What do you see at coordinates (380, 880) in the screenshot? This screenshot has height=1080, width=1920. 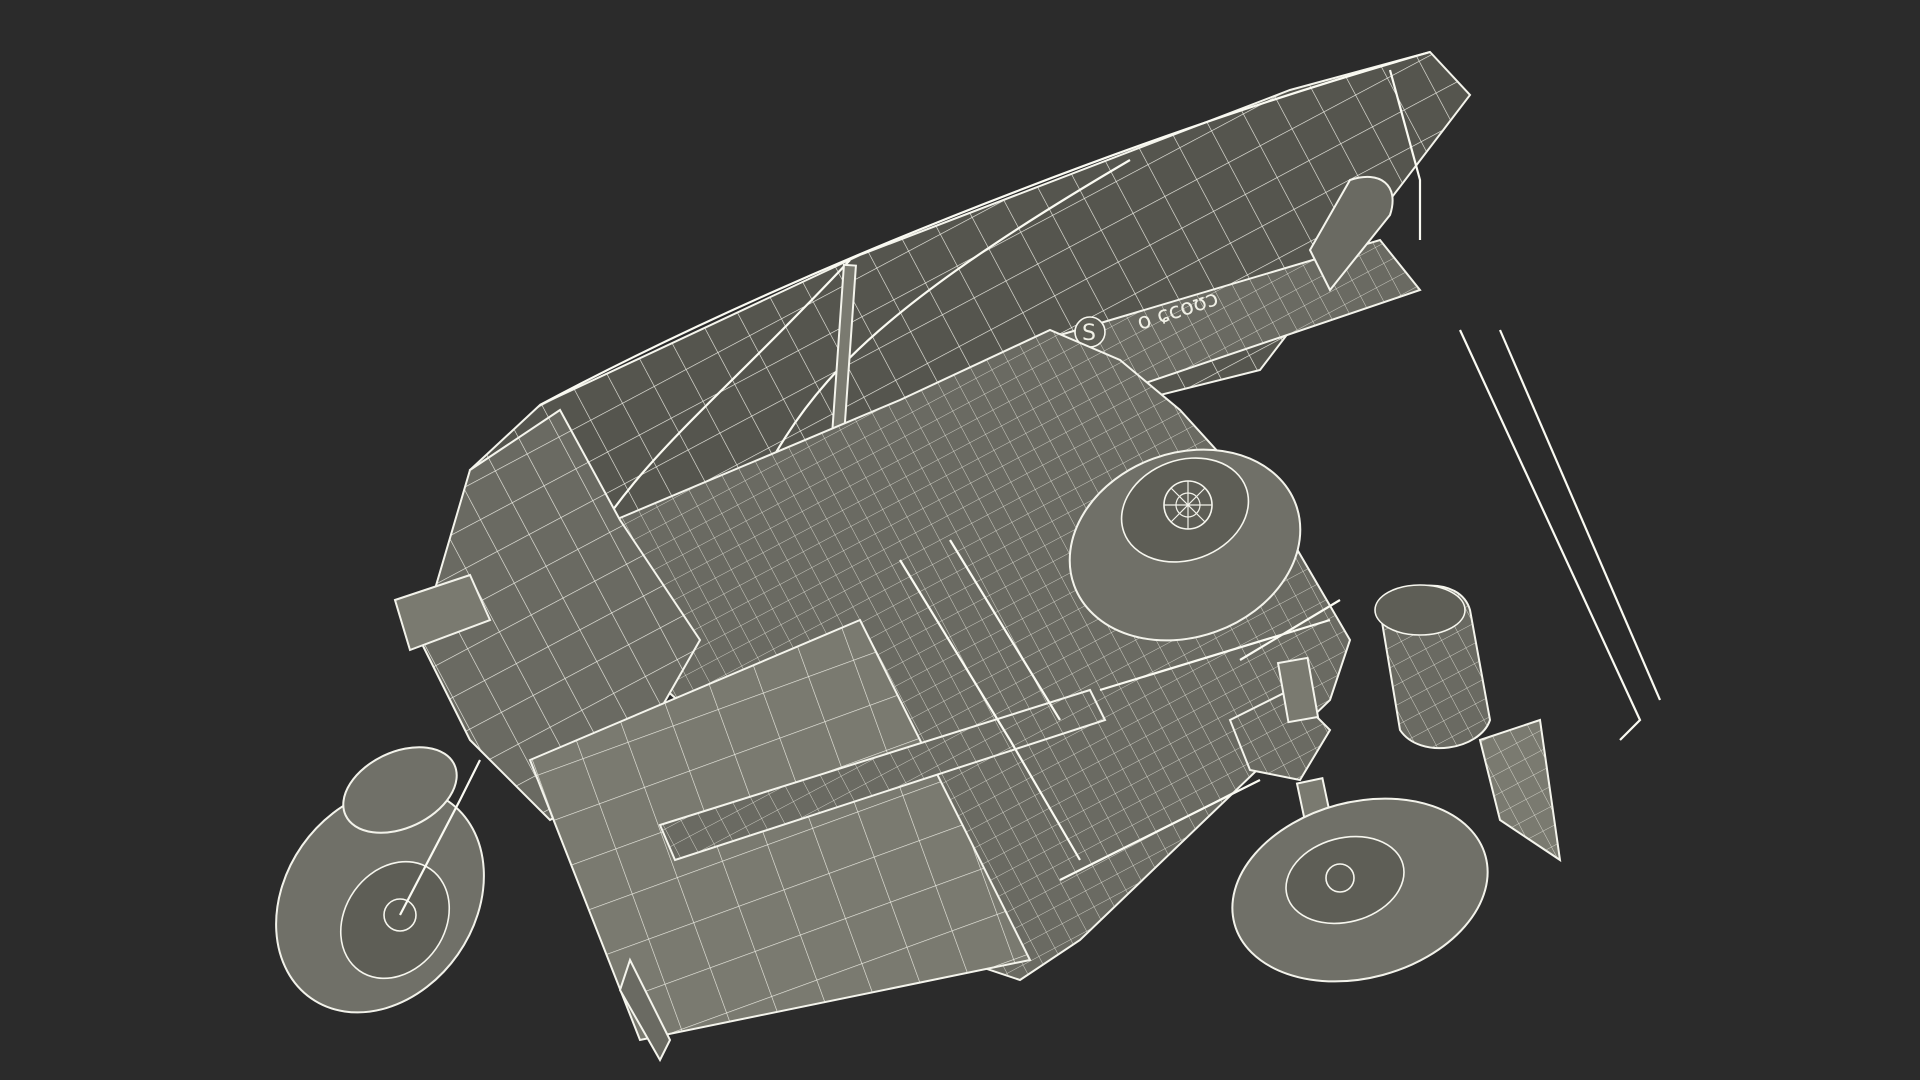 I see `front-wheel` at bounding box center [380, 880].